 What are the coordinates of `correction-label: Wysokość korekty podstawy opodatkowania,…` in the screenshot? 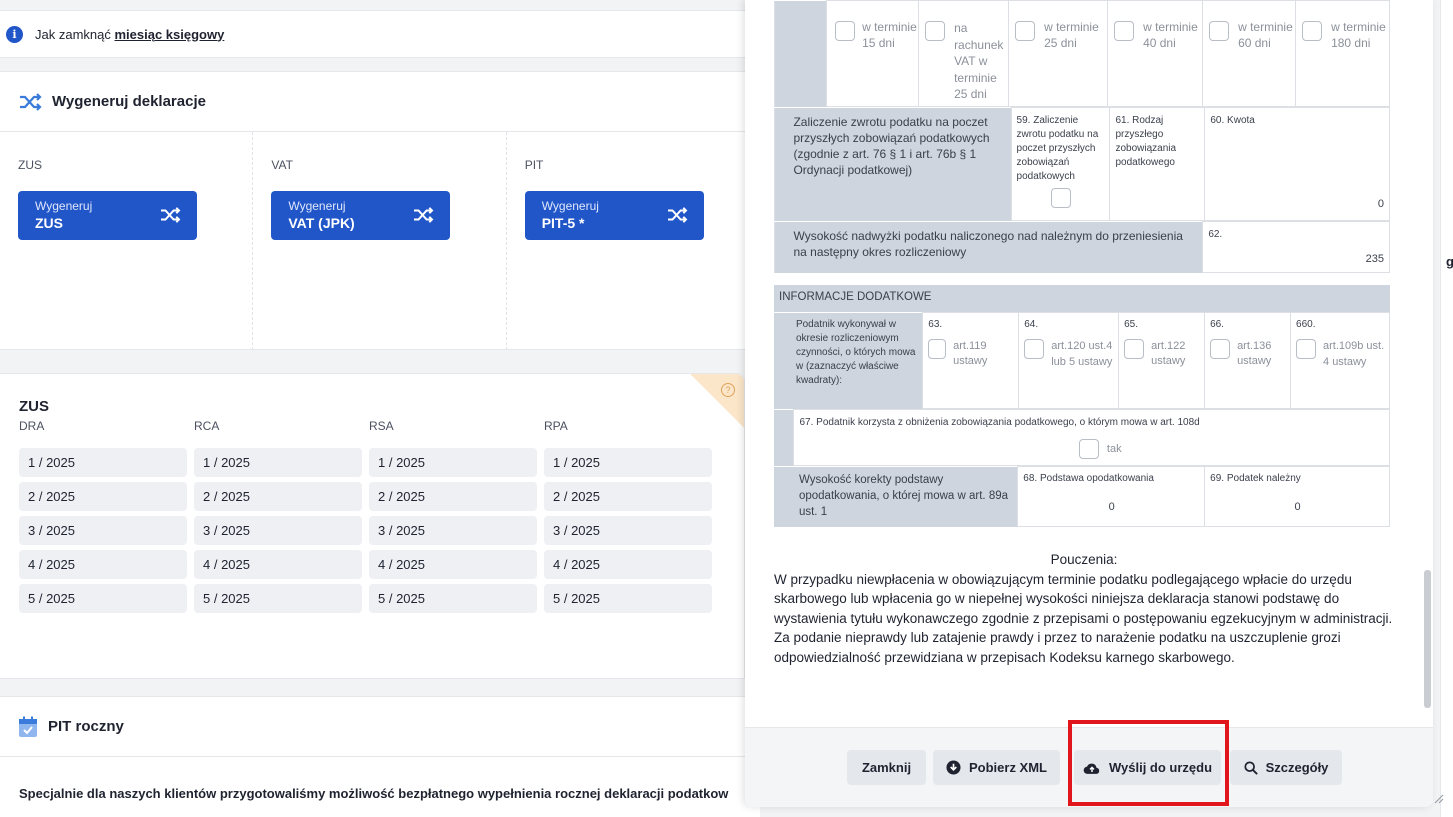 It's located at (903, 495).